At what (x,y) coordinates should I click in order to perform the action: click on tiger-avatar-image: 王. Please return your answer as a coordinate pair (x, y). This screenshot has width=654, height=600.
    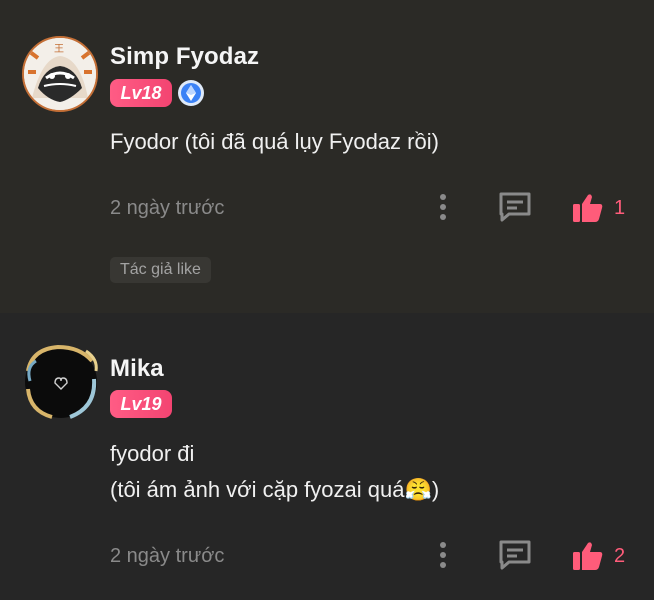
    Looking at the image, I should click on (60, 74).